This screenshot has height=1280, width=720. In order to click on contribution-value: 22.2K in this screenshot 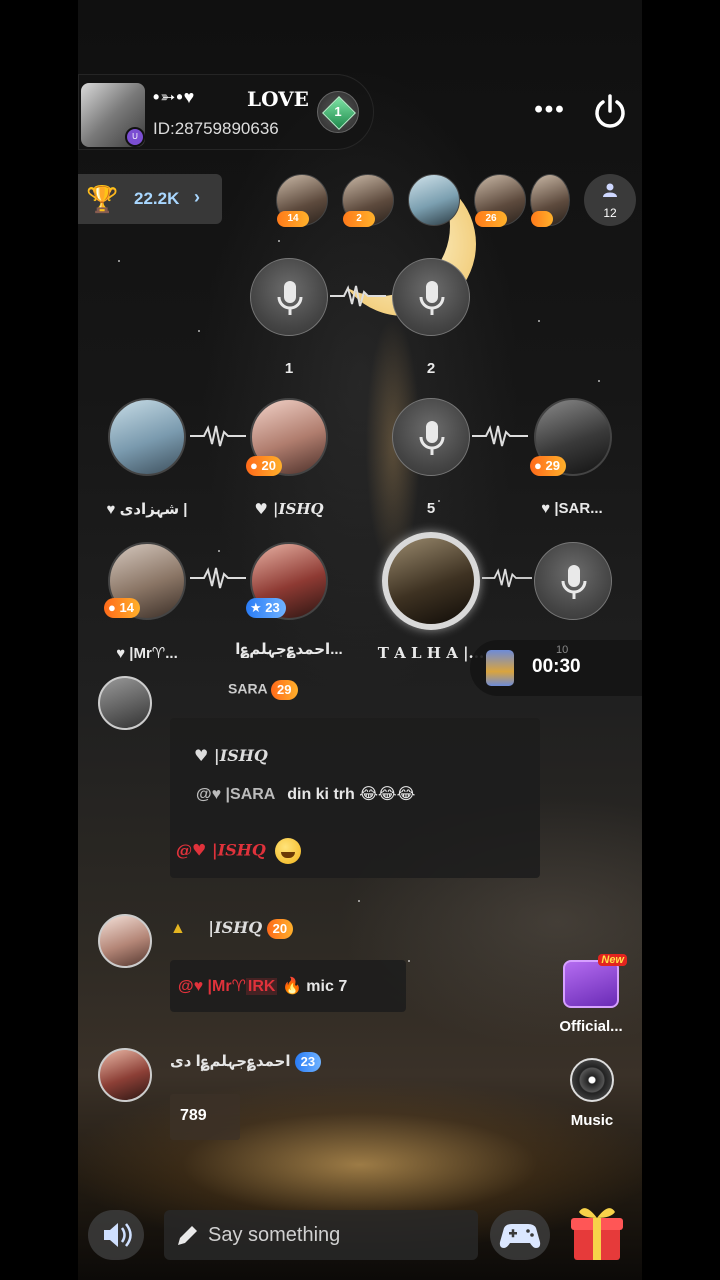, I will do `click(157, 198)`.